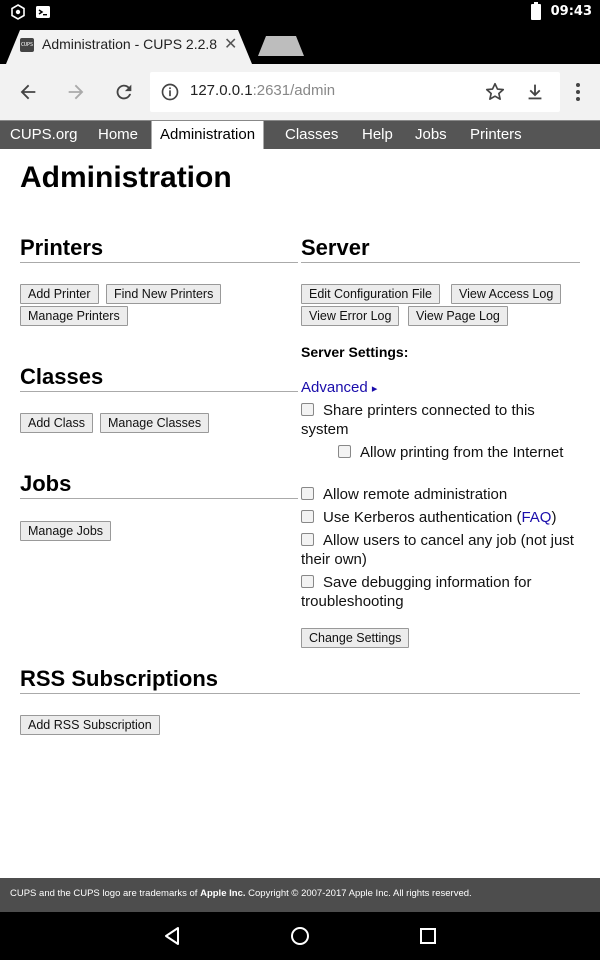  What do you see at coordinates (230, 43) in the screenshot?
I see `tab-close-icon: ✕` at bounding box center [230, 43].